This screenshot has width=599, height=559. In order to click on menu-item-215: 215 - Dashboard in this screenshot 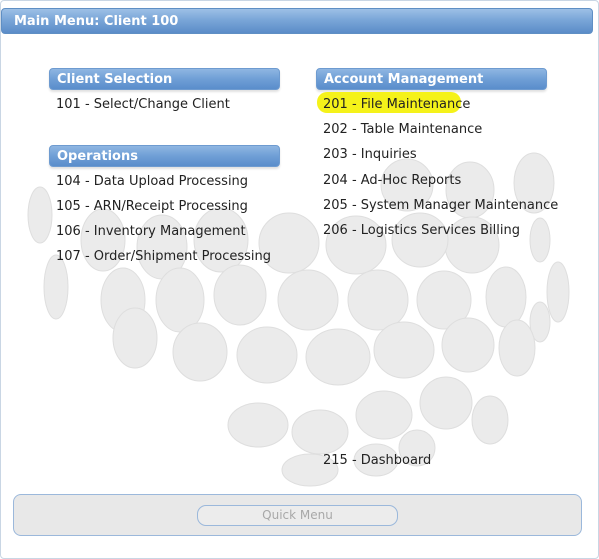, I will do `click(377, 460)`.